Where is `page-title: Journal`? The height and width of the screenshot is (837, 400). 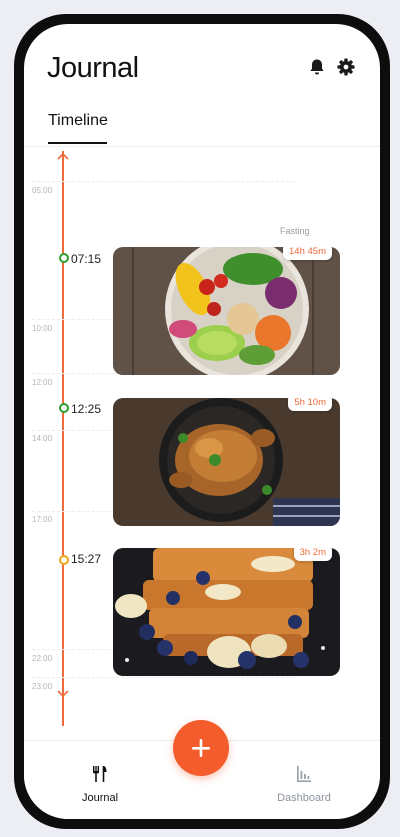
page-title: Journal is located at coordinates (93, 68).